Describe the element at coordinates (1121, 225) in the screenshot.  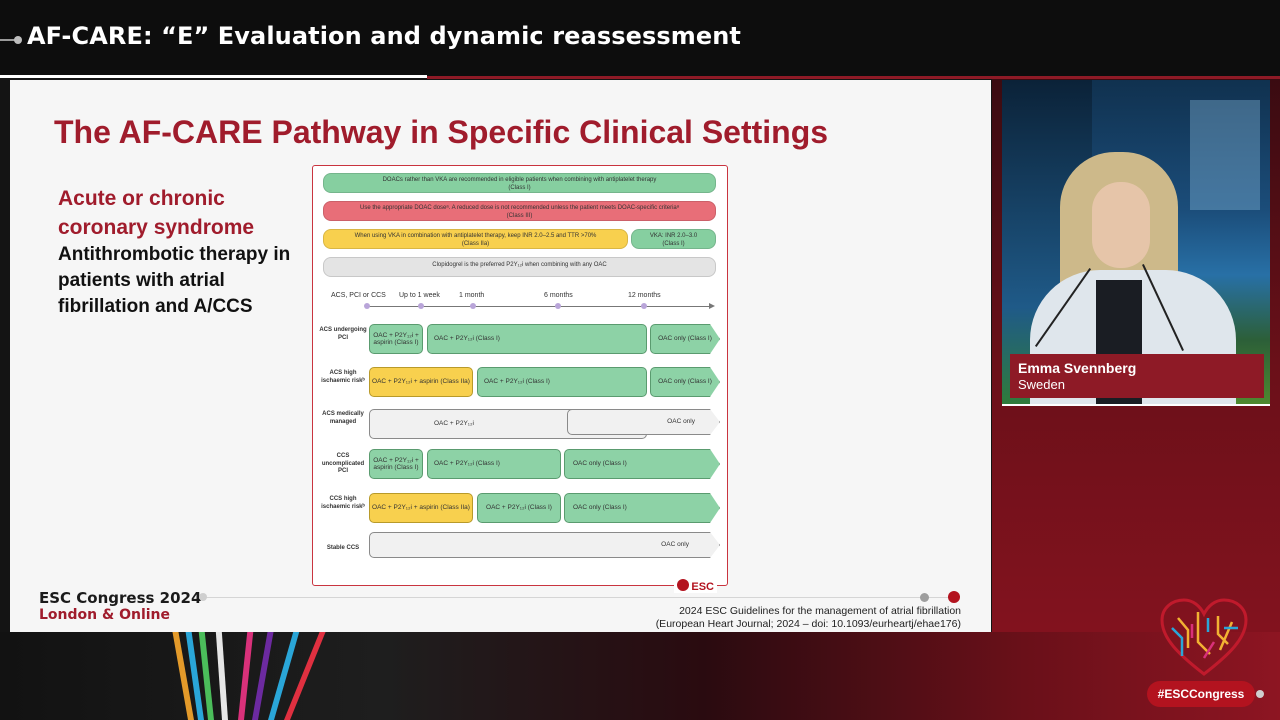
I see `speaker-face` at that location.